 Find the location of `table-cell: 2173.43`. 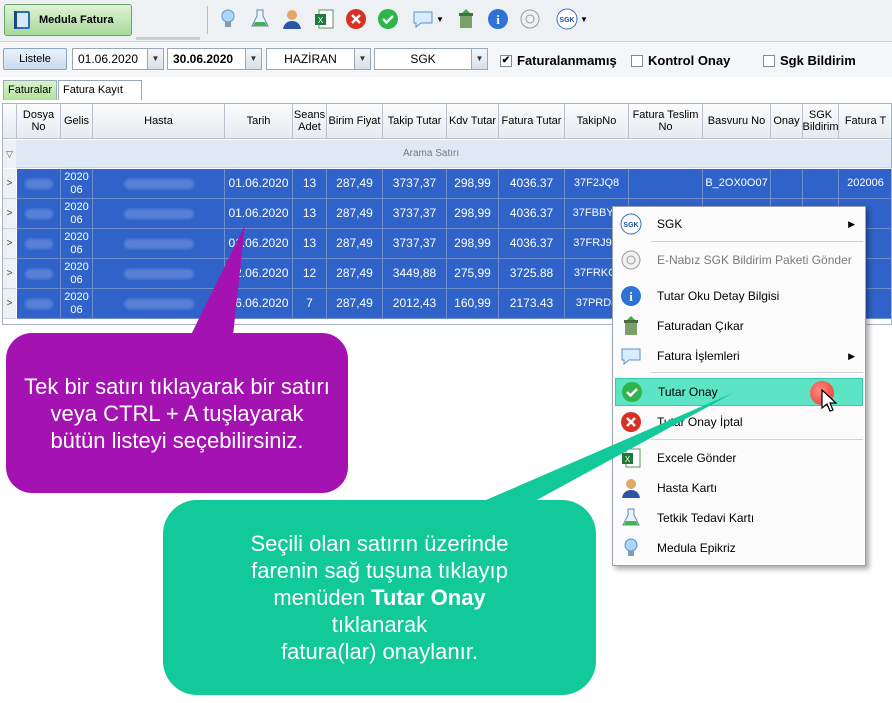

table-cell: 2173.43 is located at coordinates (532, 304).